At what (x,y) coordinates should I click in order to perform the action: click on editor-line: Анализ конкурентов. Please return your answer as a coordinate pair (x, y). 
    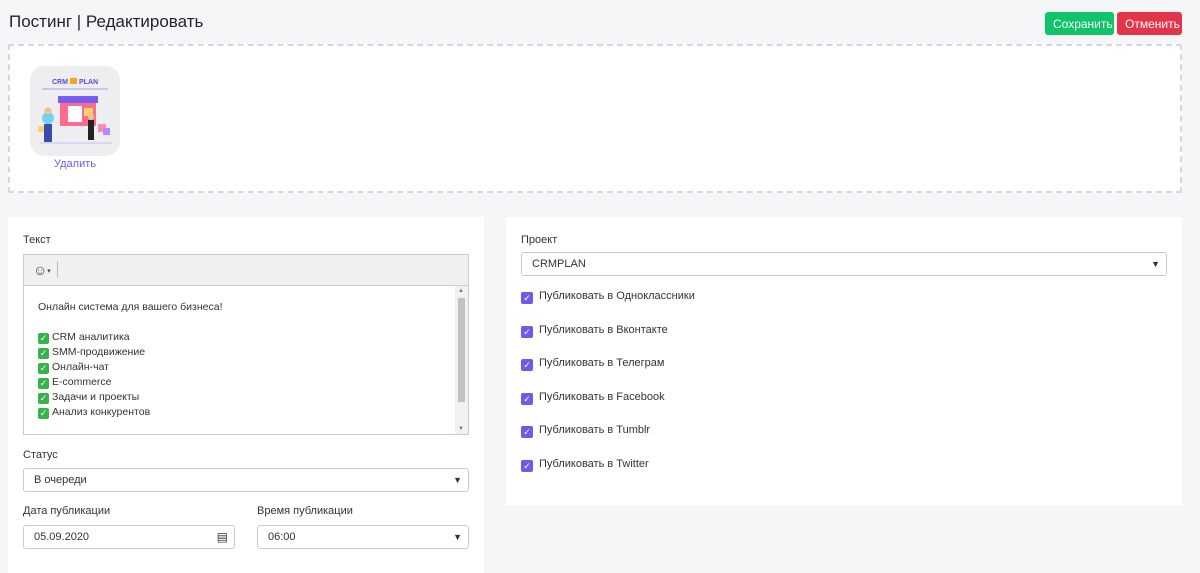
    Looking at the image, I should click on (101, 412).